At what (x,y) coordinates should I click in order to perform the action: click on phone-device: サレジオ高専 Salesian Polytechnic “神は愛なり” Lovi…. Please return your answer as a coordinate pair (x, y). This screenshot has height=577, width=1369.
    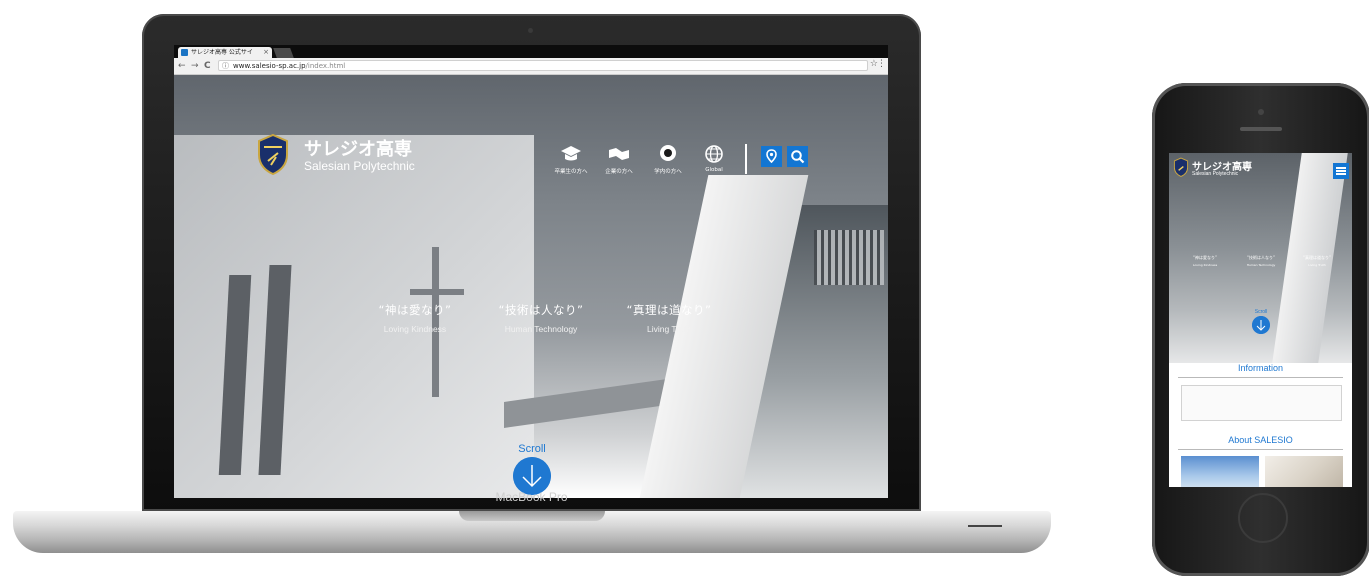
    Looking at the image, I should click on (1260, 329).